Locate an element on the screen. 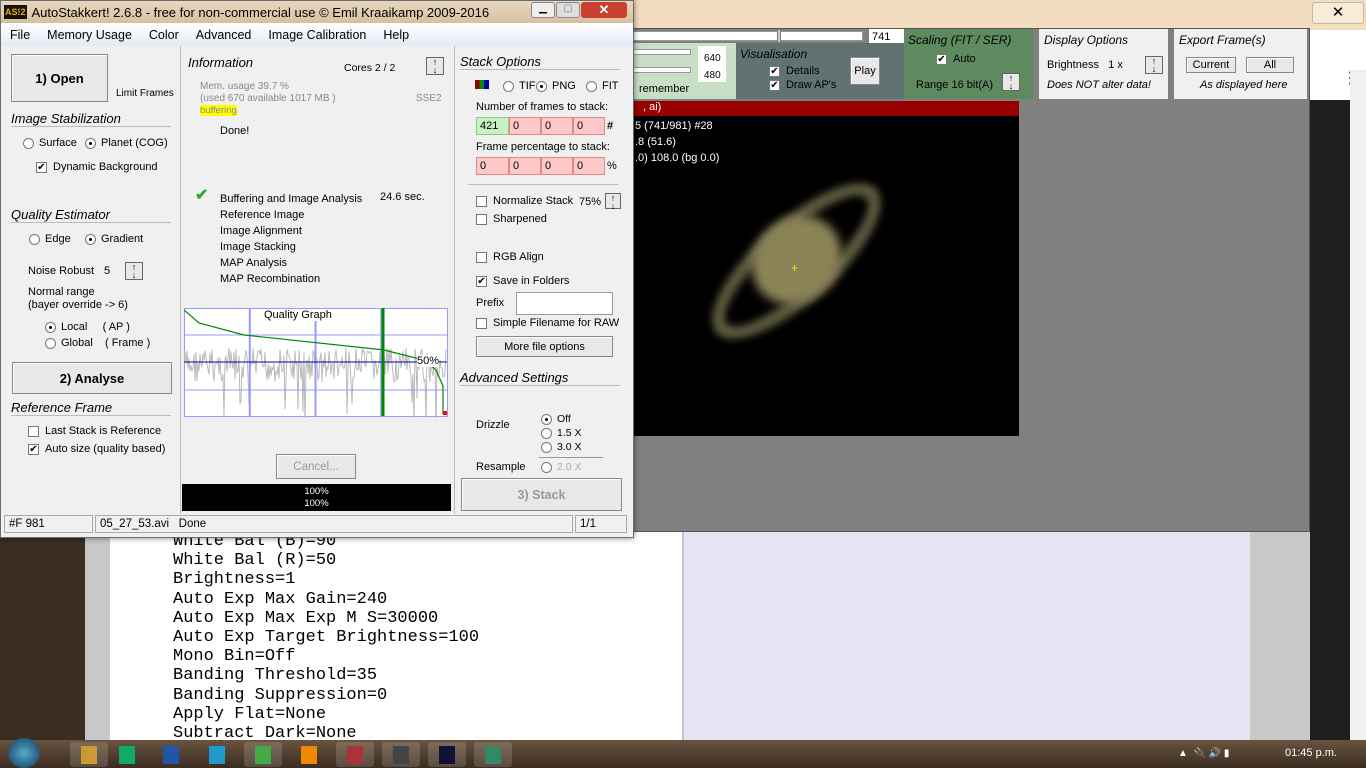 This screenshot has width=1366, height=768. local-radio: Local ( AP ) is located at coordinates (87, 327).